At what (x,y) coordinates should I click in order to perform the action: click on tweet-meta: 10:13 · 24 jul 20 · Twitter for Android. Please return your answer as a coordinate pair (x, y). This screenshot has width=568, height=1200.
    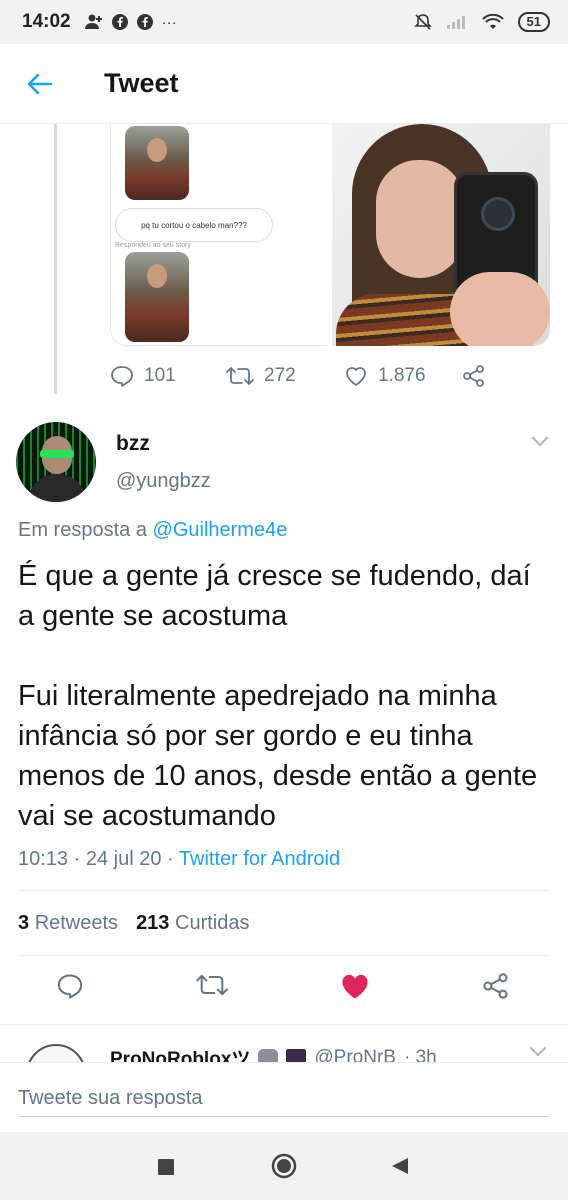
    Looking at the image, I should click on (179, 859).